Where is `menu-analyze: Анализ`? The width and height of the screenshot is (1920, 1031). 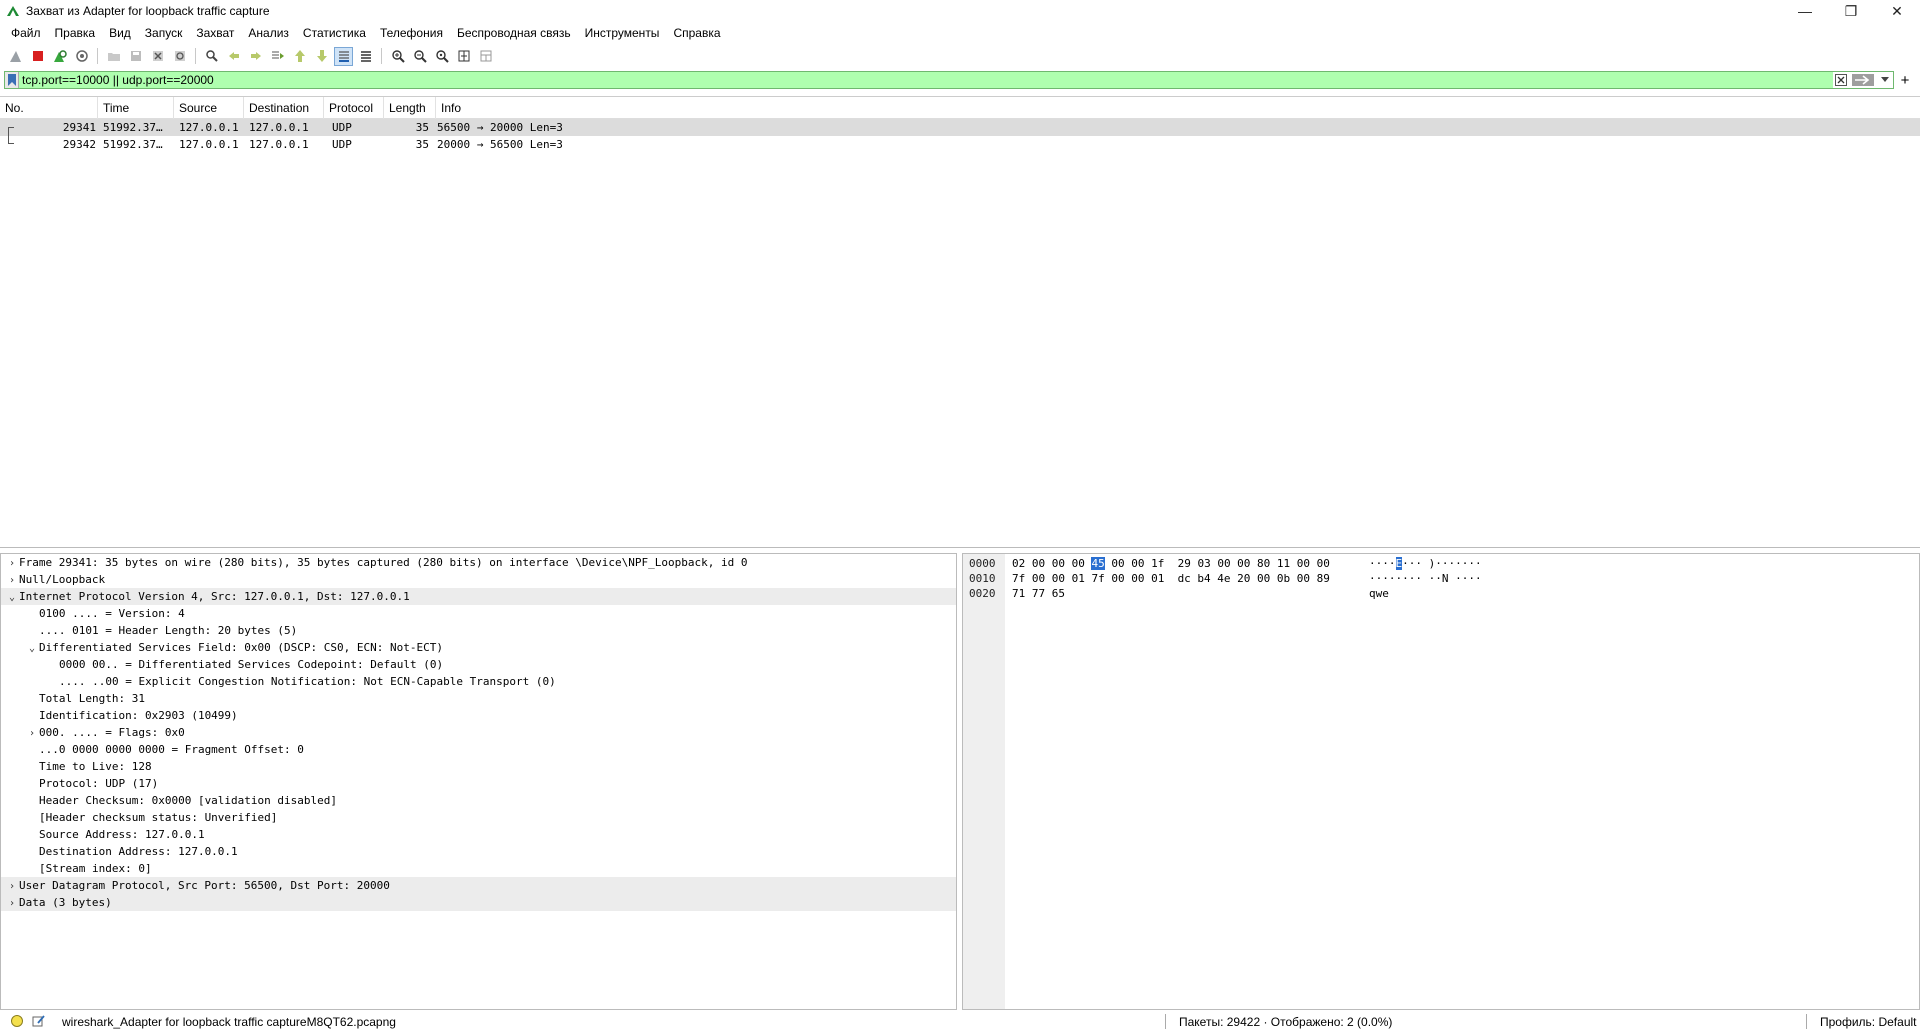 menu-analyze: Анализ is located at coordinates (268, 33).